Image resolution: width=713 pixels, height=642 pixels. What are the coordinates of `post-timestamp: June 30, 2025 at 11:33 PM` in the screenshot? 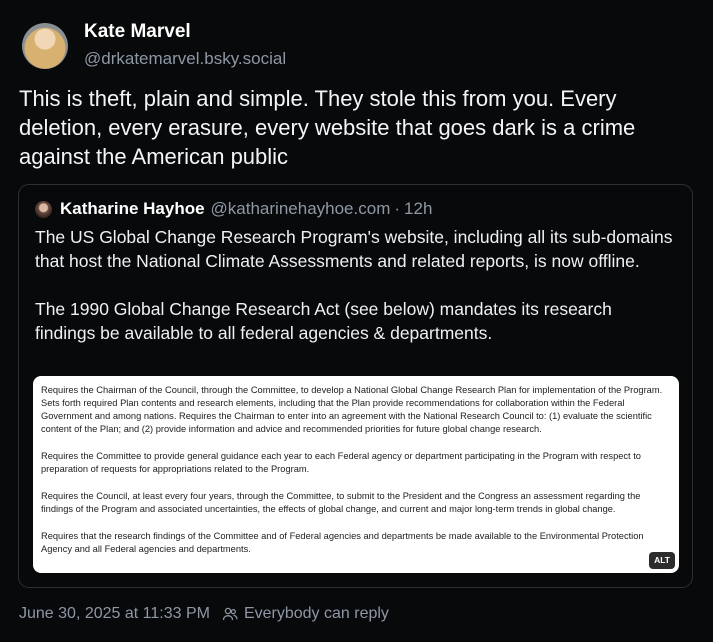 It's located at (114, 614).